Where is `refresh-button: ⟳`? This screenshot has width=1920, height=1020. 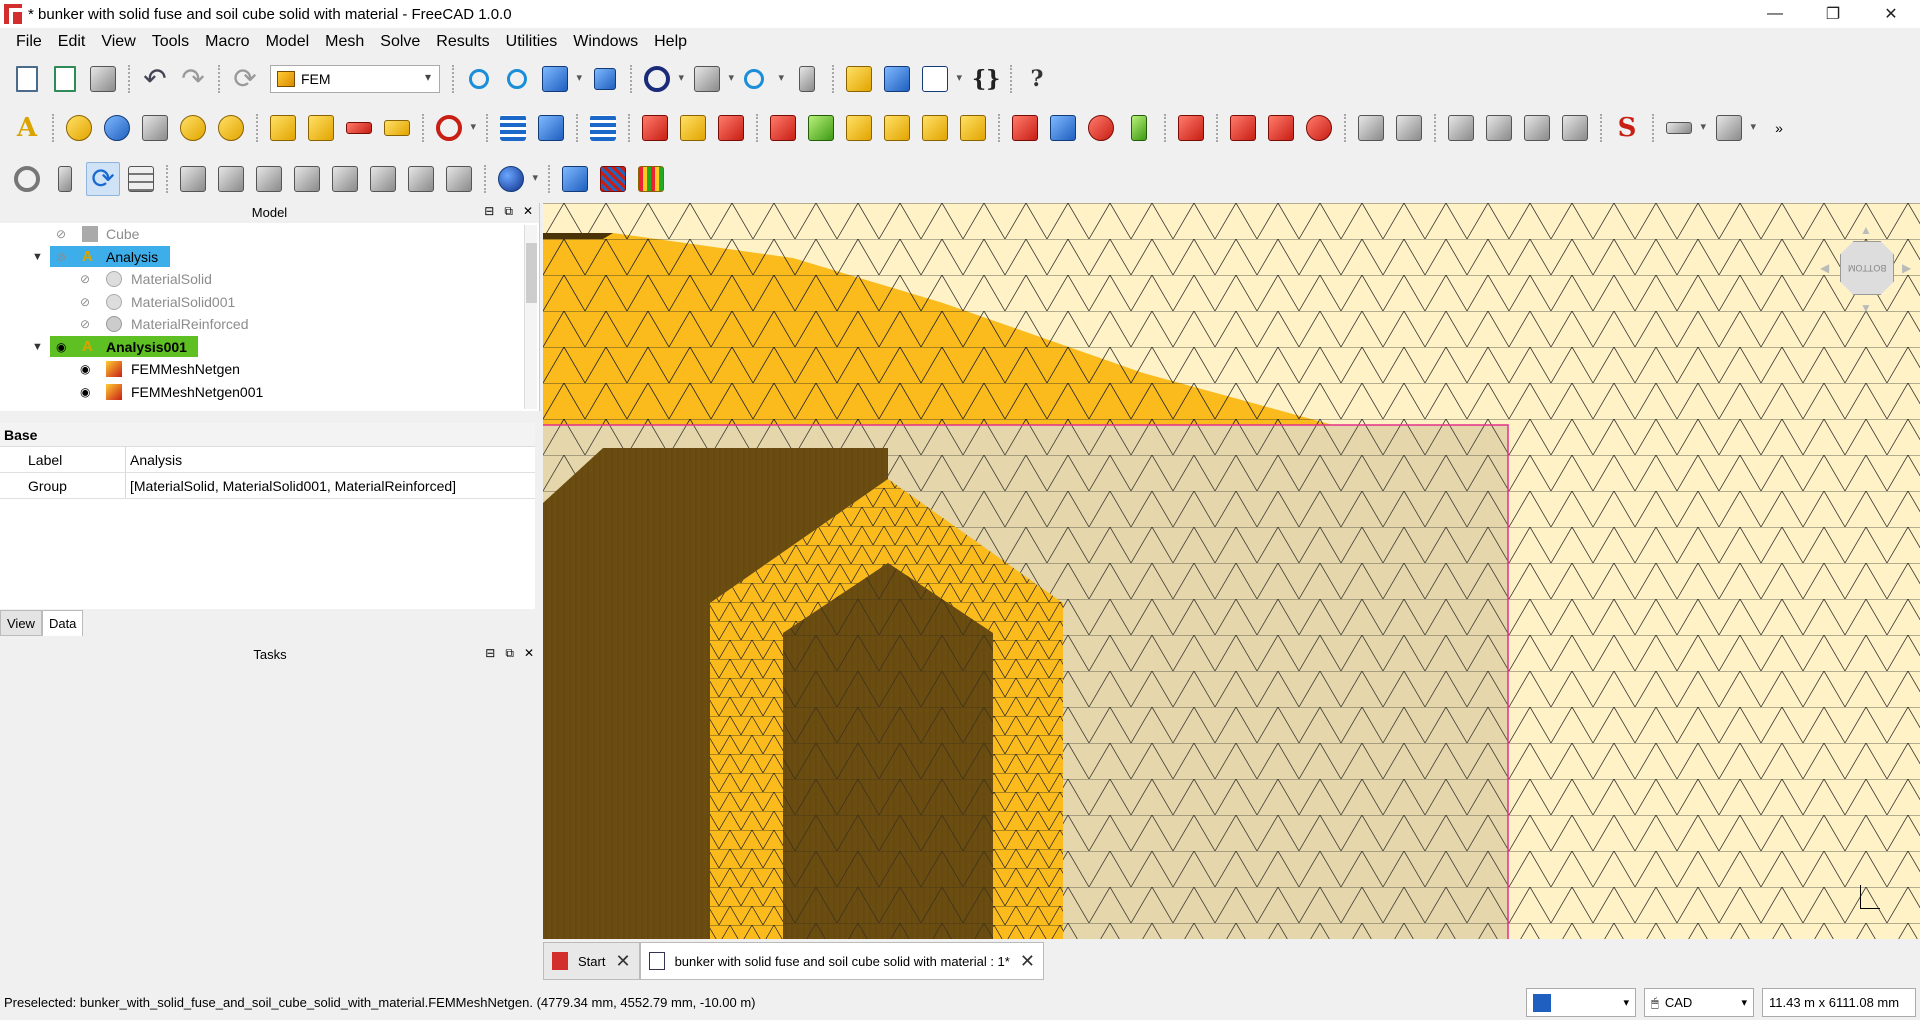 refresh-button: ⟳ is located at coordinates (245, 79).